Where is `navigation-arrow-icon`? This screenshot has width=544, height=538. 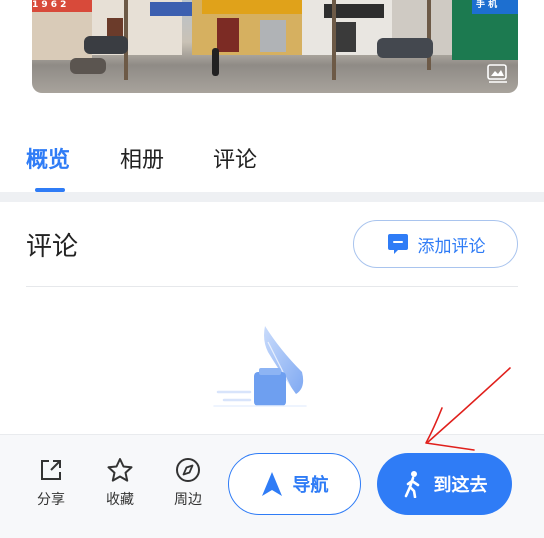
navigation-arrow-icon is located at coordinates (271, 484).